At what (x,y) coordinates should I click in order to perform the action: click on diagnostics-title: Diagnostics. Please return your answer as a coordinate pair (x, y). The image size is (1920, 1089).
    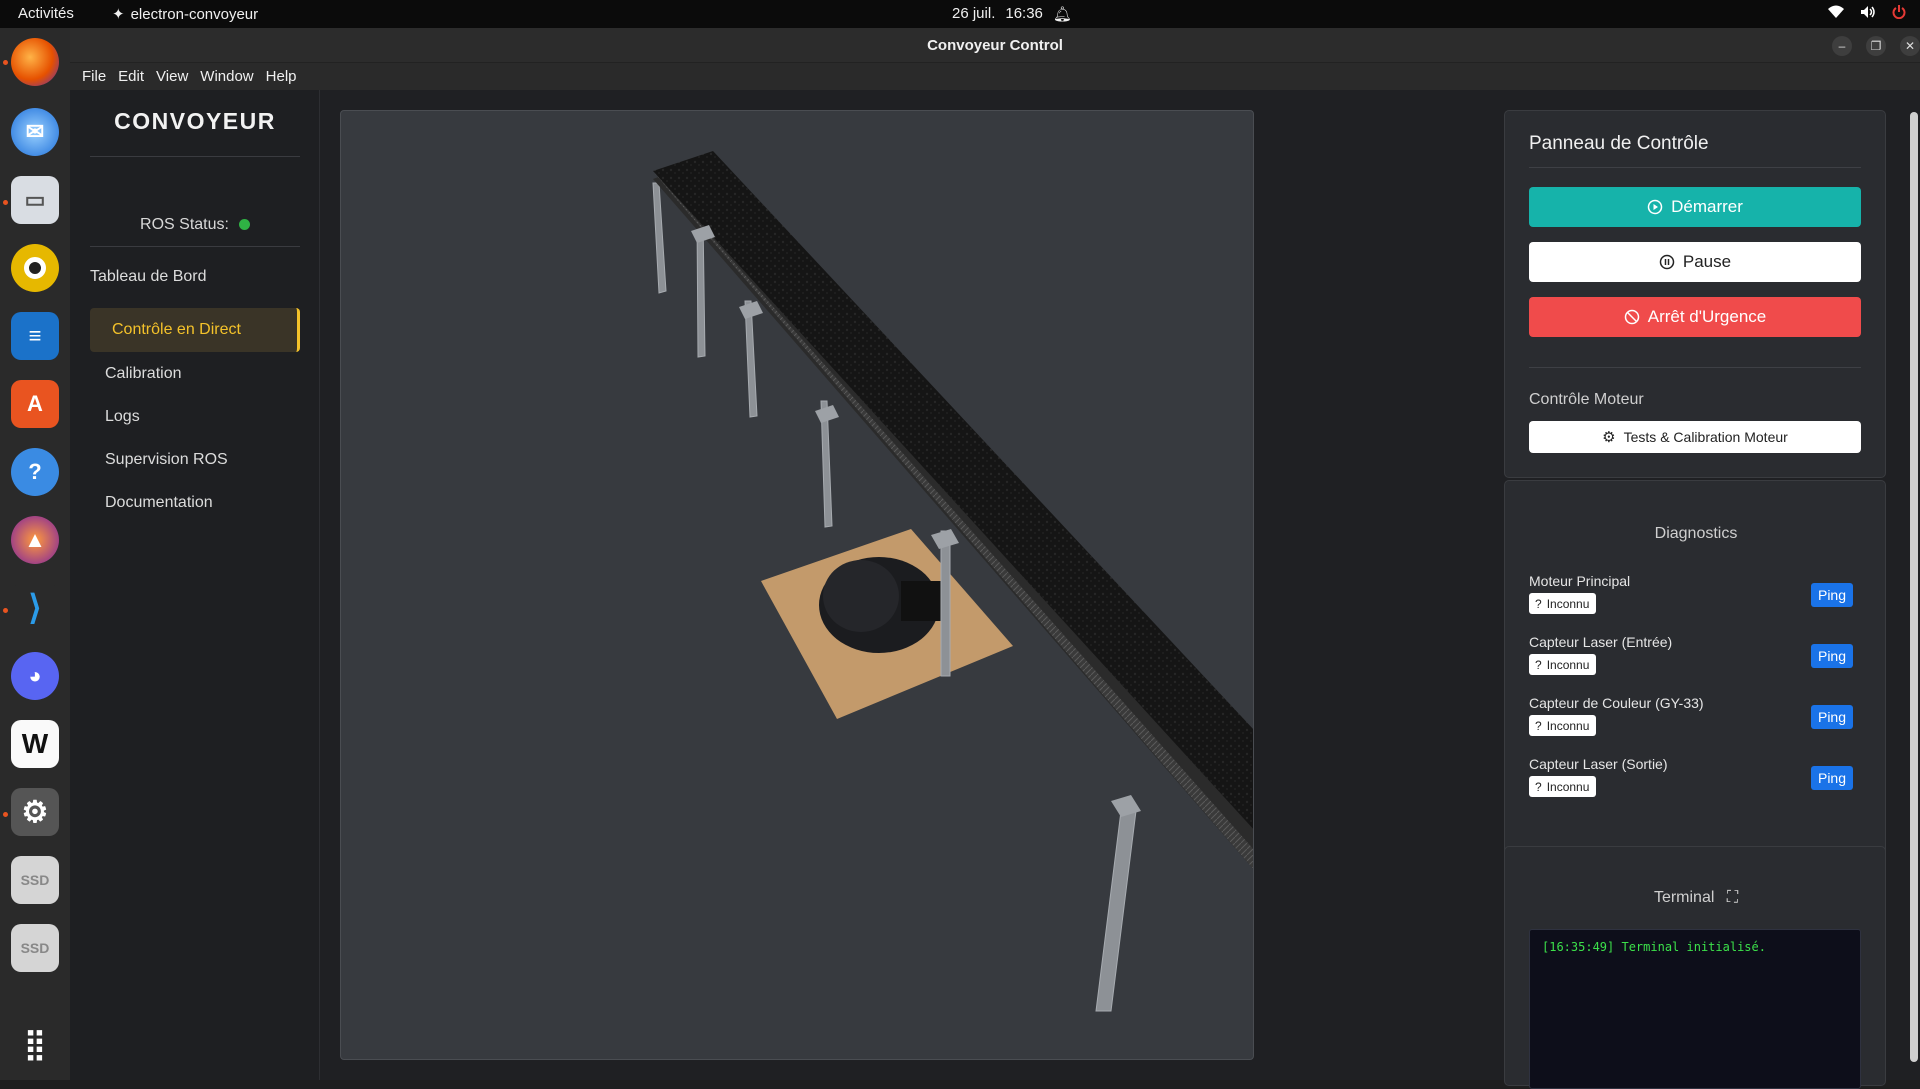
    Looking at the image, I should click on (1696, 533).